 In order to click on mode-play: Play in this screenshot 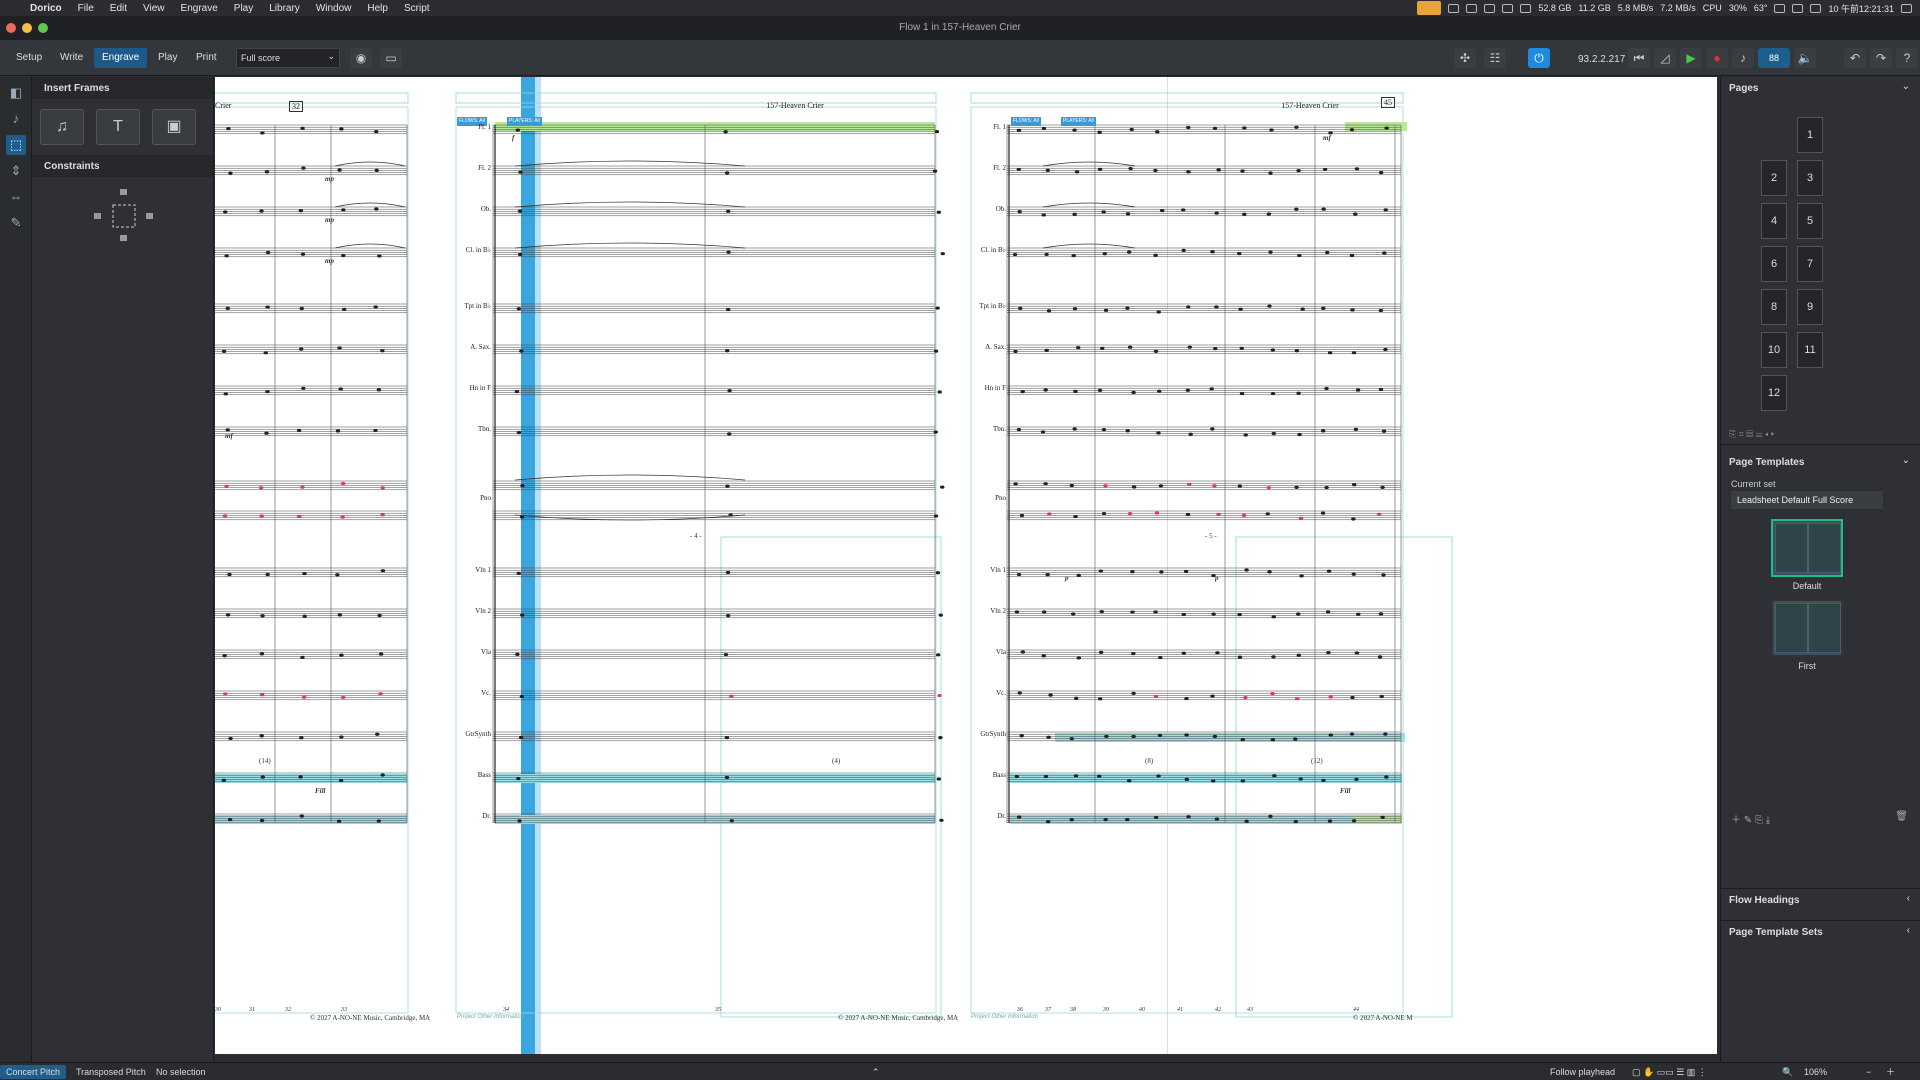, I will do `click(167, 58)`.